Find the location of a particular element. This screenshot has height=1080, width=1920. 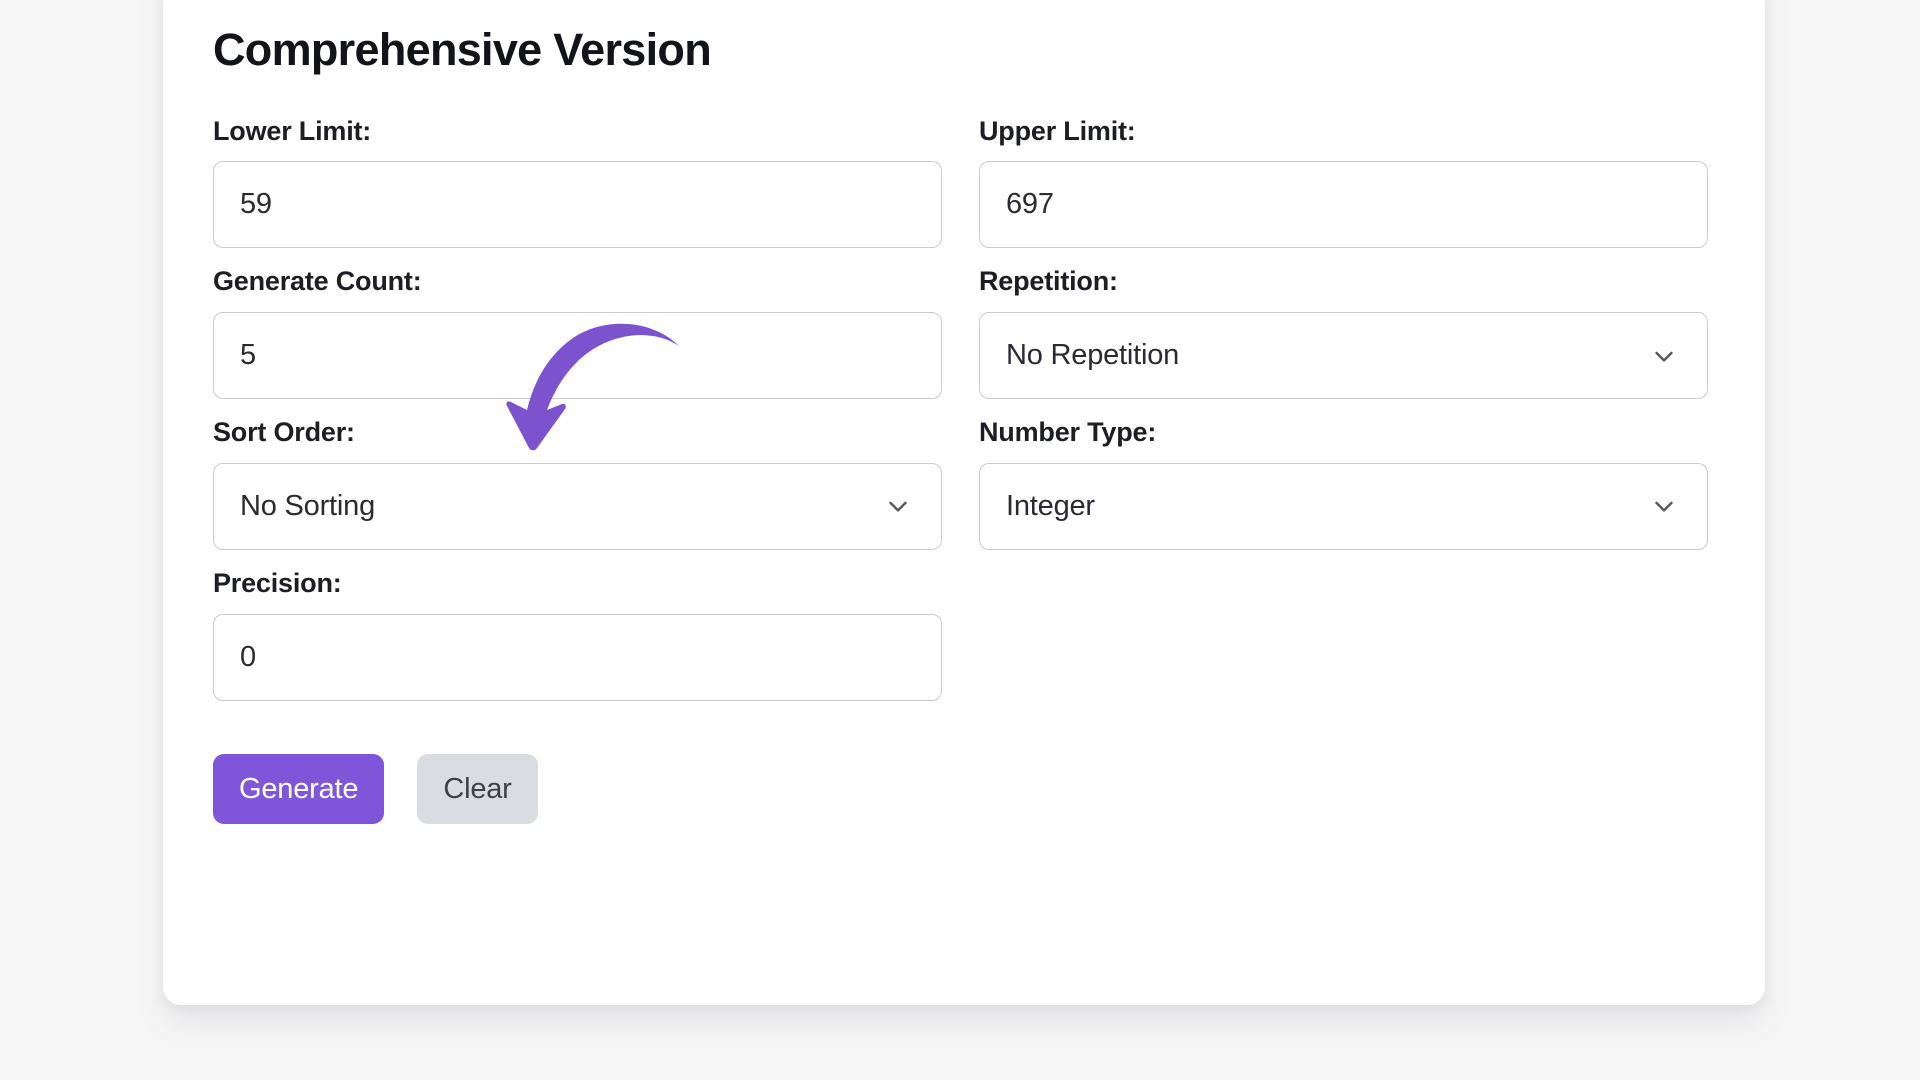

field-precision: Precision: 0 is located at coordinates (577, 634).